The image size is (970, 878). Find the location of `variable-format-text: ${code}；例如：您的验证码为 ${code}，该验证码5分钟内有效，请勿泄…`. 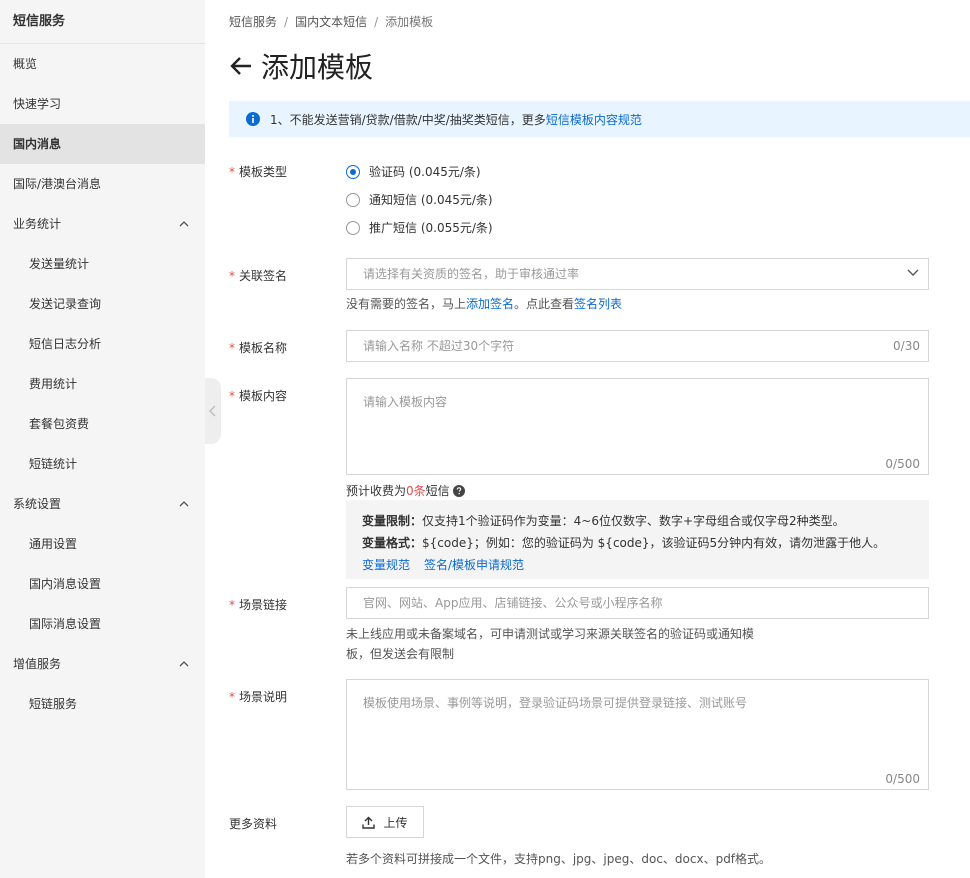

variable-format-text: ${code}；例如：您的验证码为 ${code}，该验证码5分钟内有效，请勿泄… is located at coordinates (654, 543).